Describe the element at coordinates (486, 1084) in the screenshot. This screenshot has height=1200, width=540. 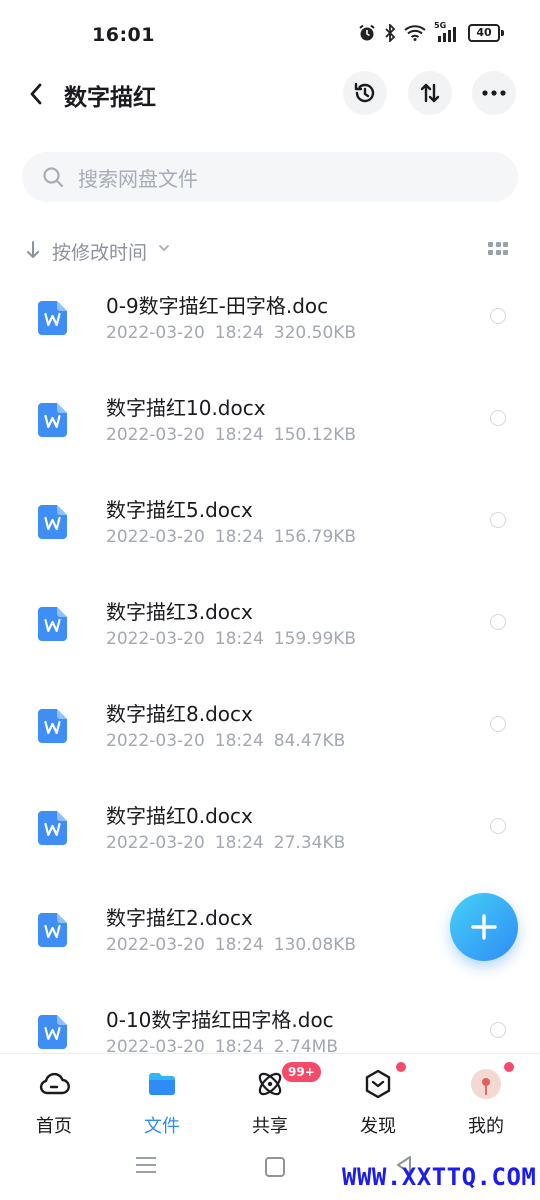
I see `avatar` at that location.